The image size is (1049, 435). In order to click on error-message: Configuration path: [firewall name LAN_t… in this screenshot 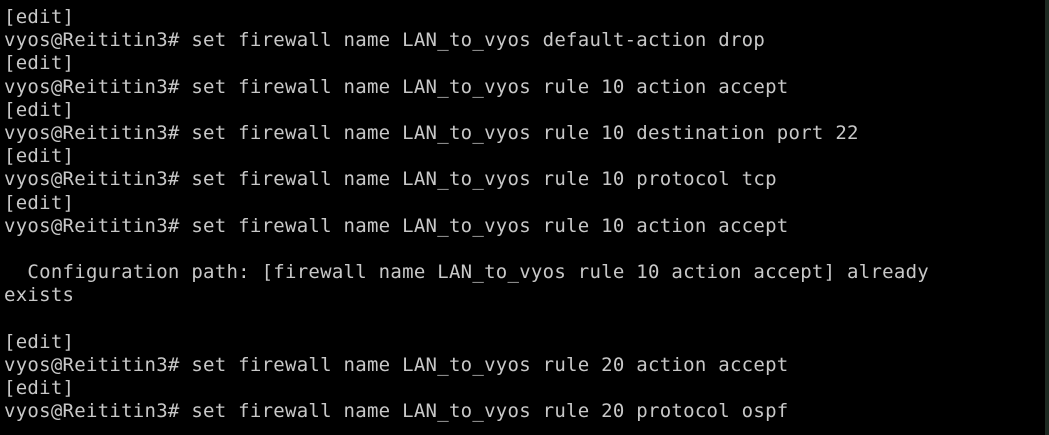, I will do `click(467, 272)`.